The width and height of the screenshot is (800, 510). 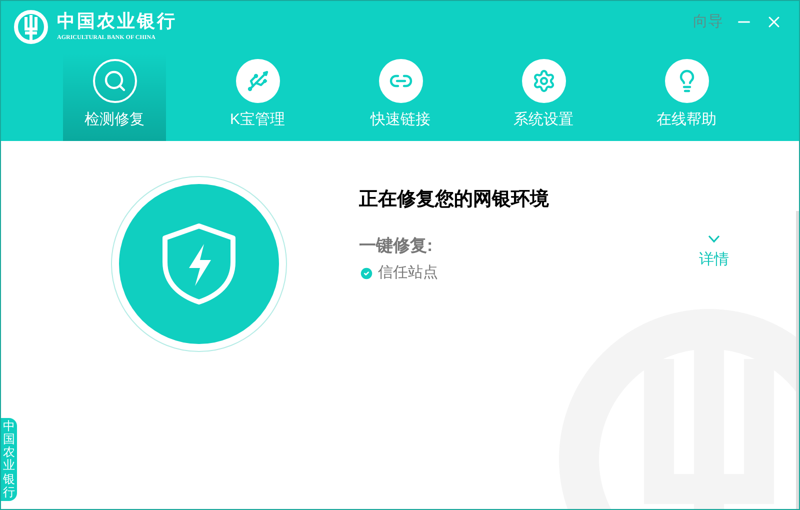 What do you see at coordinates (408, 273) in the screenshot?
I see `repair-item: 信任站点` at bounding box center [408, 273].